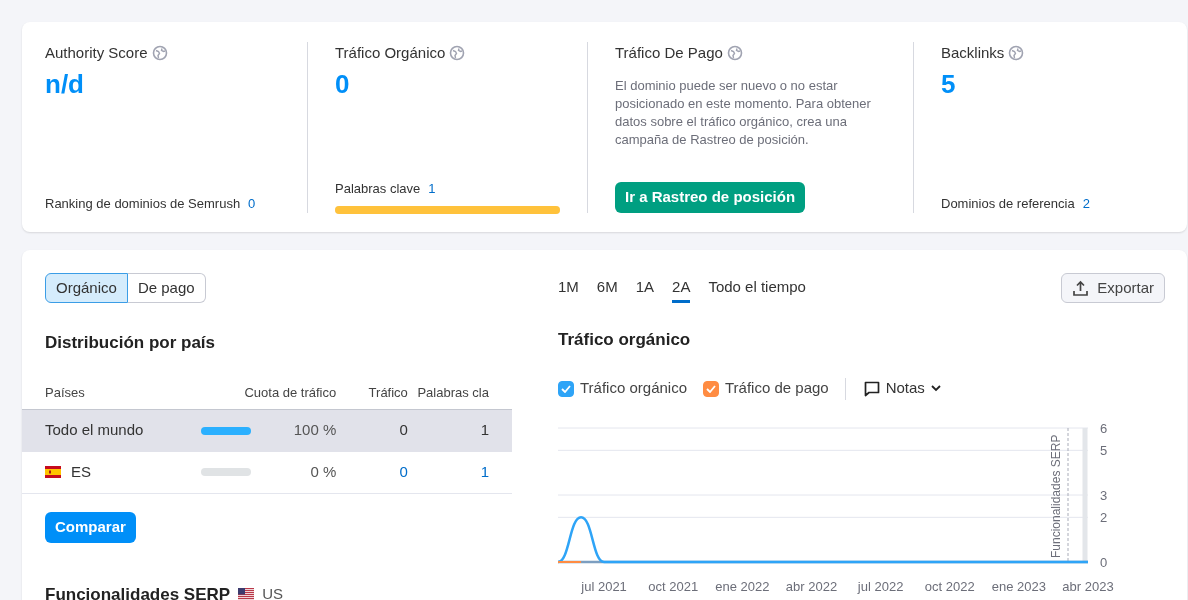 The height and width of the screenshot is (600, 1188). I want to click on metric-description: El dominio puede ser nuevo o no estar posicionado en este momento. Para obtener datos sobre el tráfico orgánico, crea una campaña de Rastreo de posición., so click(743, 112).